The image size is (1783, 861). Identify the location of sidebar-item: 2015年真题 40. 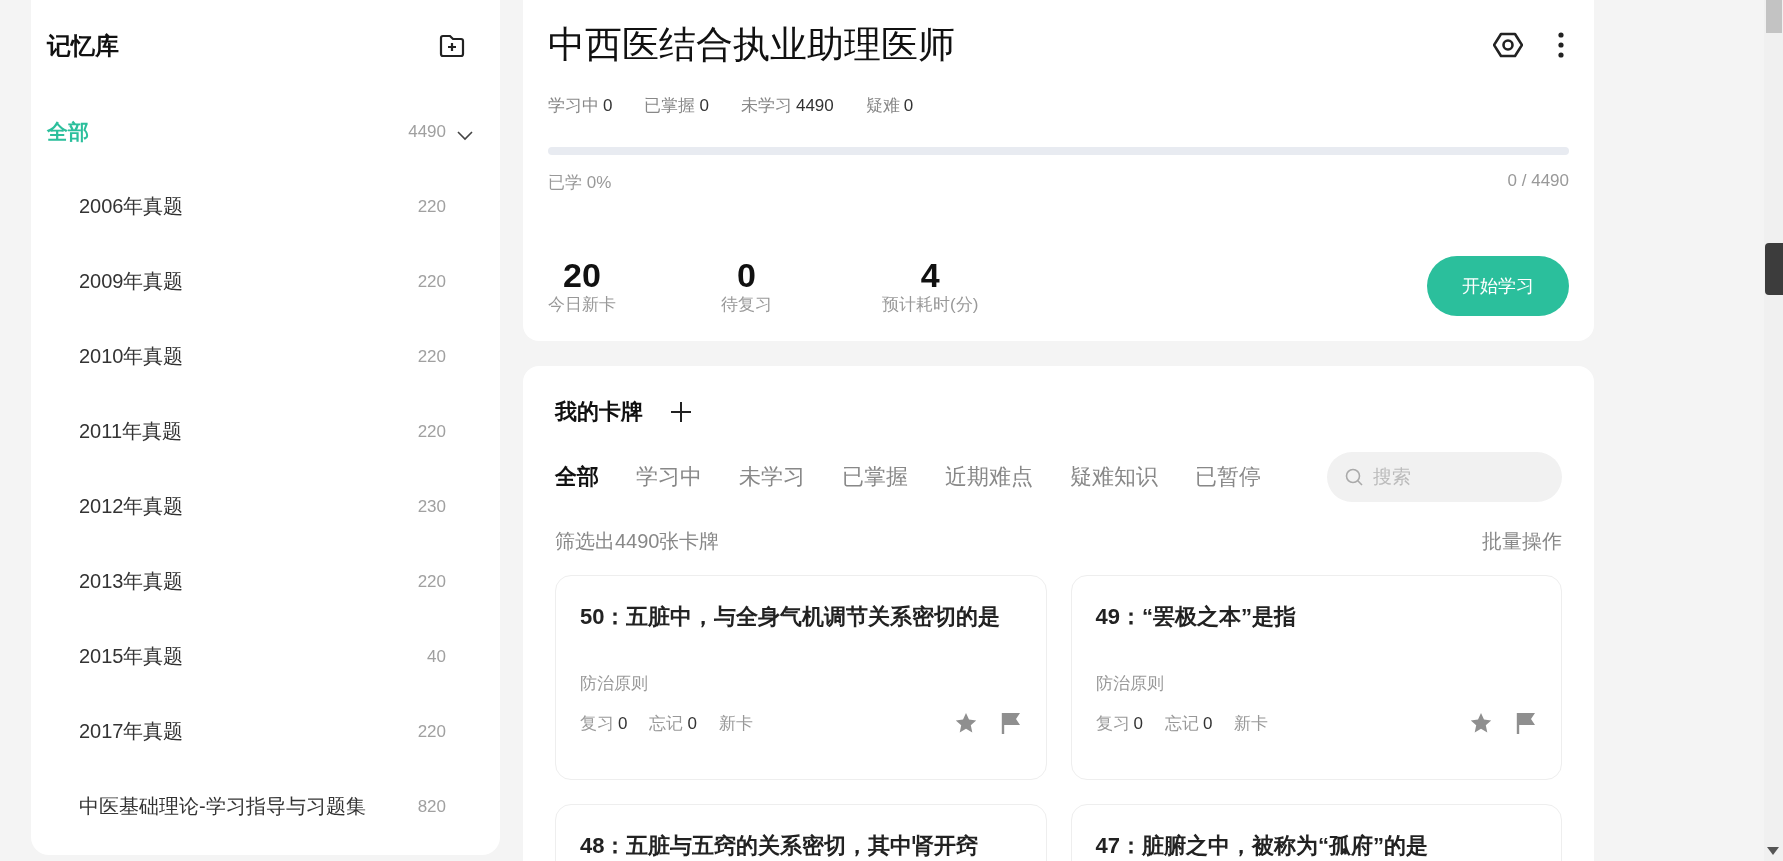
(260, 656).